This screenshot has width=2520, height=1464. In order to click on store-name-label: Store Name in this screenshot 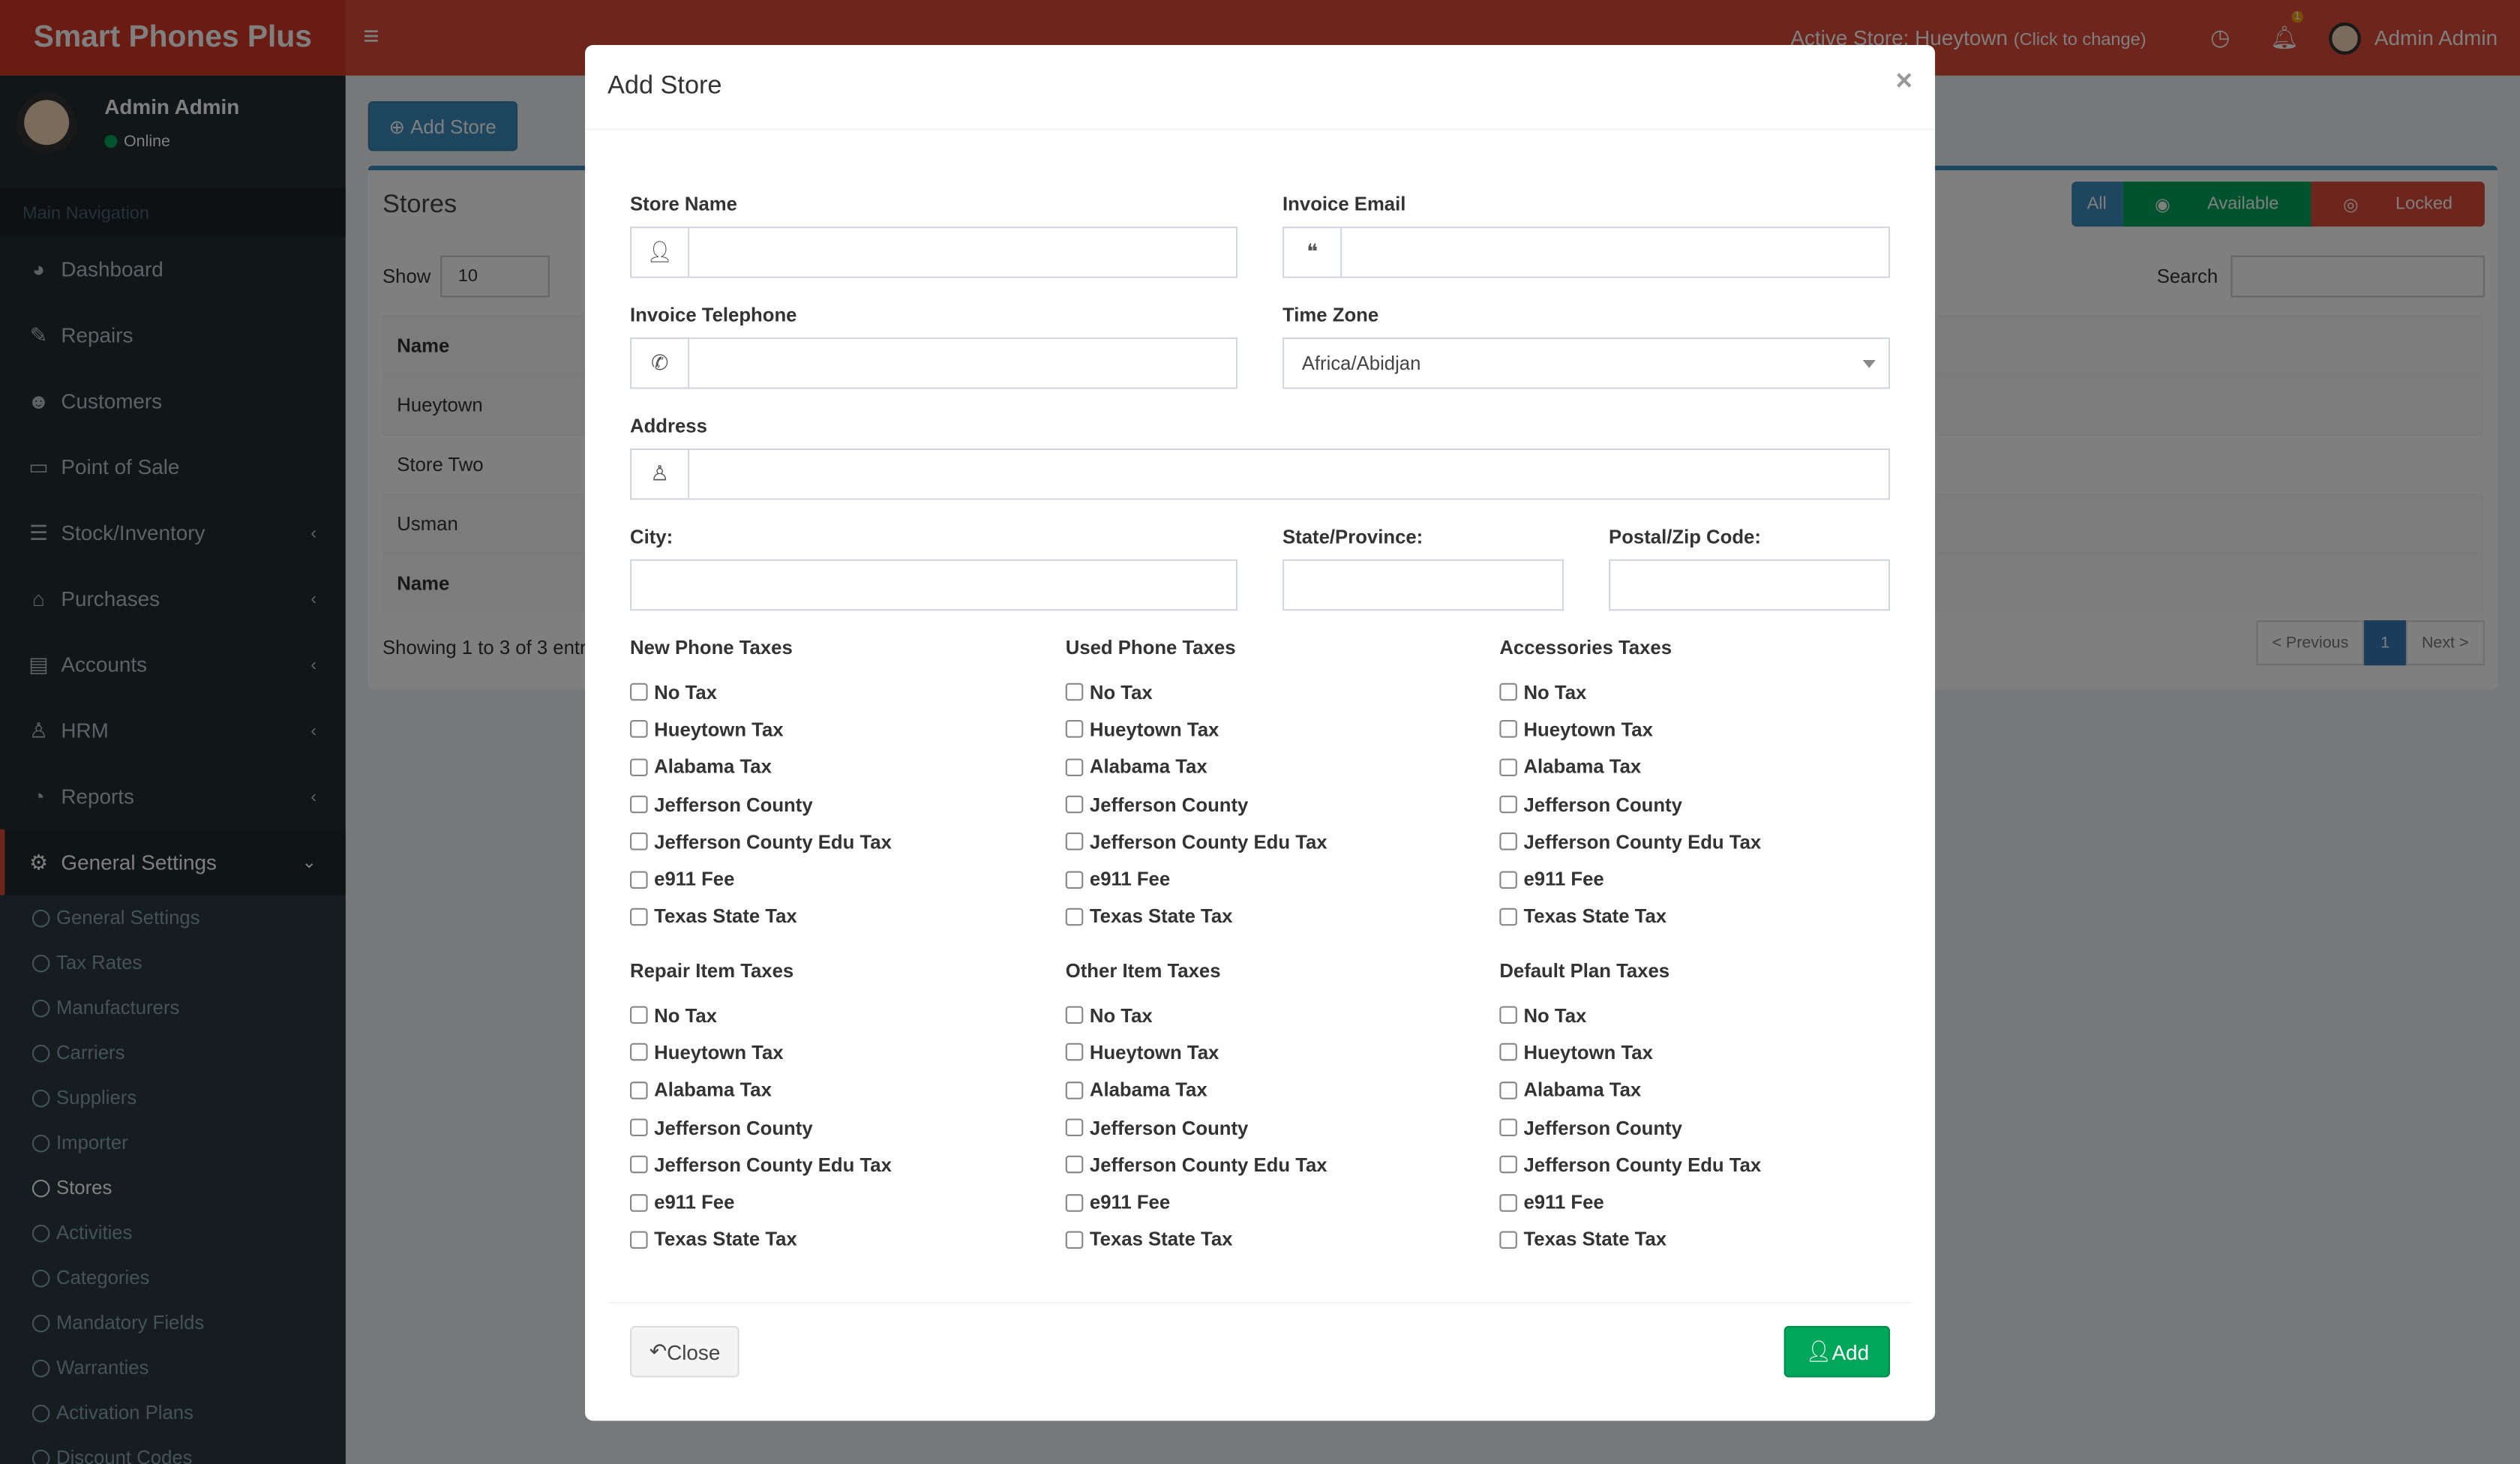, I will do `click(683, 204)`.